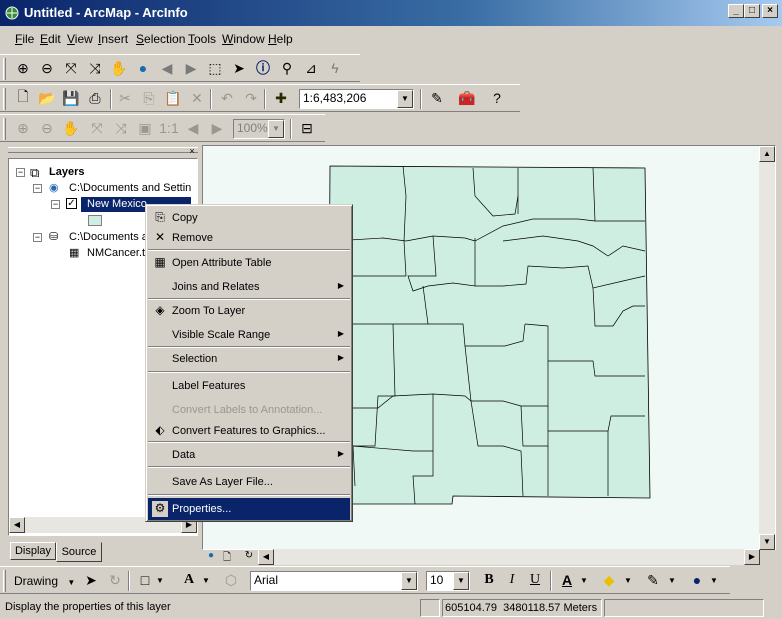  Describe the element at coordinates (251, 98) in the screenshot. I see `redo-icon: ↷` at that location.